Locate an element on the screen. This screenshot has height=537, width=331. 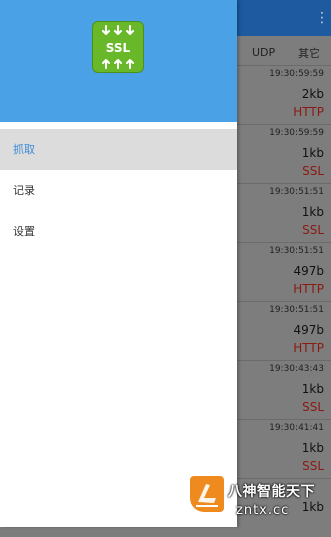
list-item: 19:30:51:51 1kb SSL is located at coordinates (284, 212).